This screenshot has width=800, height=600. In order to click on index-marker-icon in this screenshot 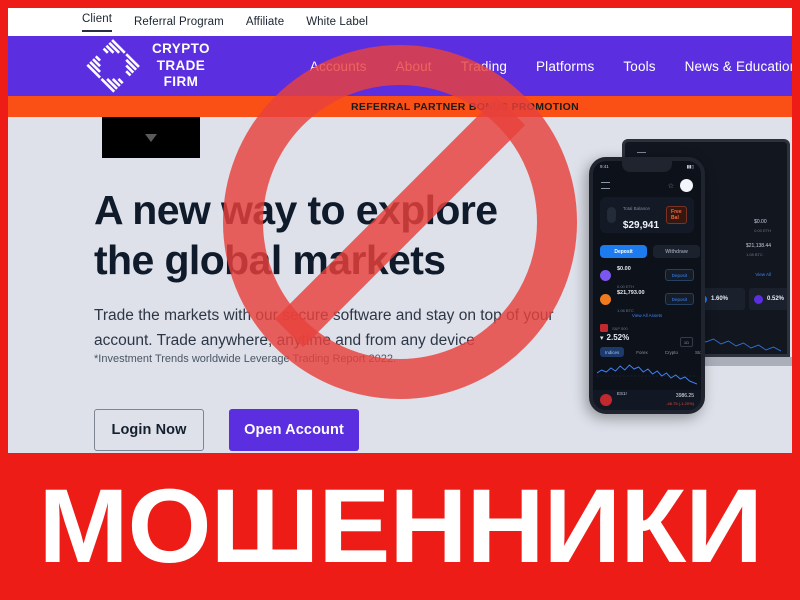, I will do `click(604, 328)`.